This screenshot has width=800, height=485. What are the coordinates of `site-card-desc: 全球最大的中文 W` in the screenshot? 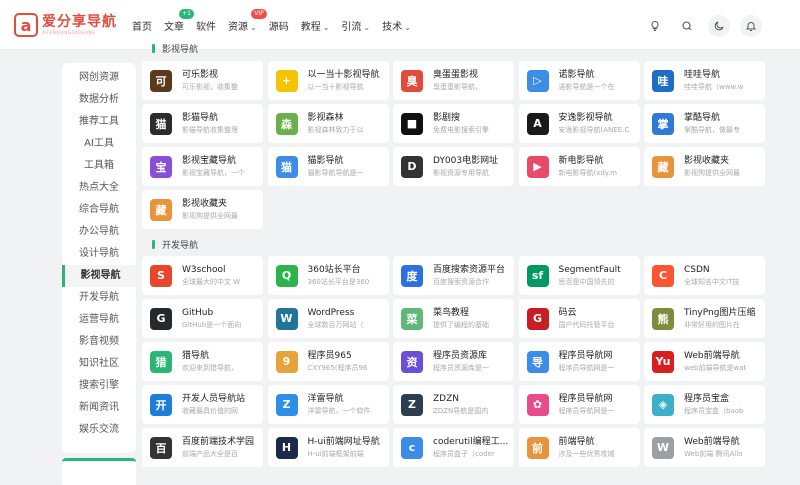 It's located at (211, 281).